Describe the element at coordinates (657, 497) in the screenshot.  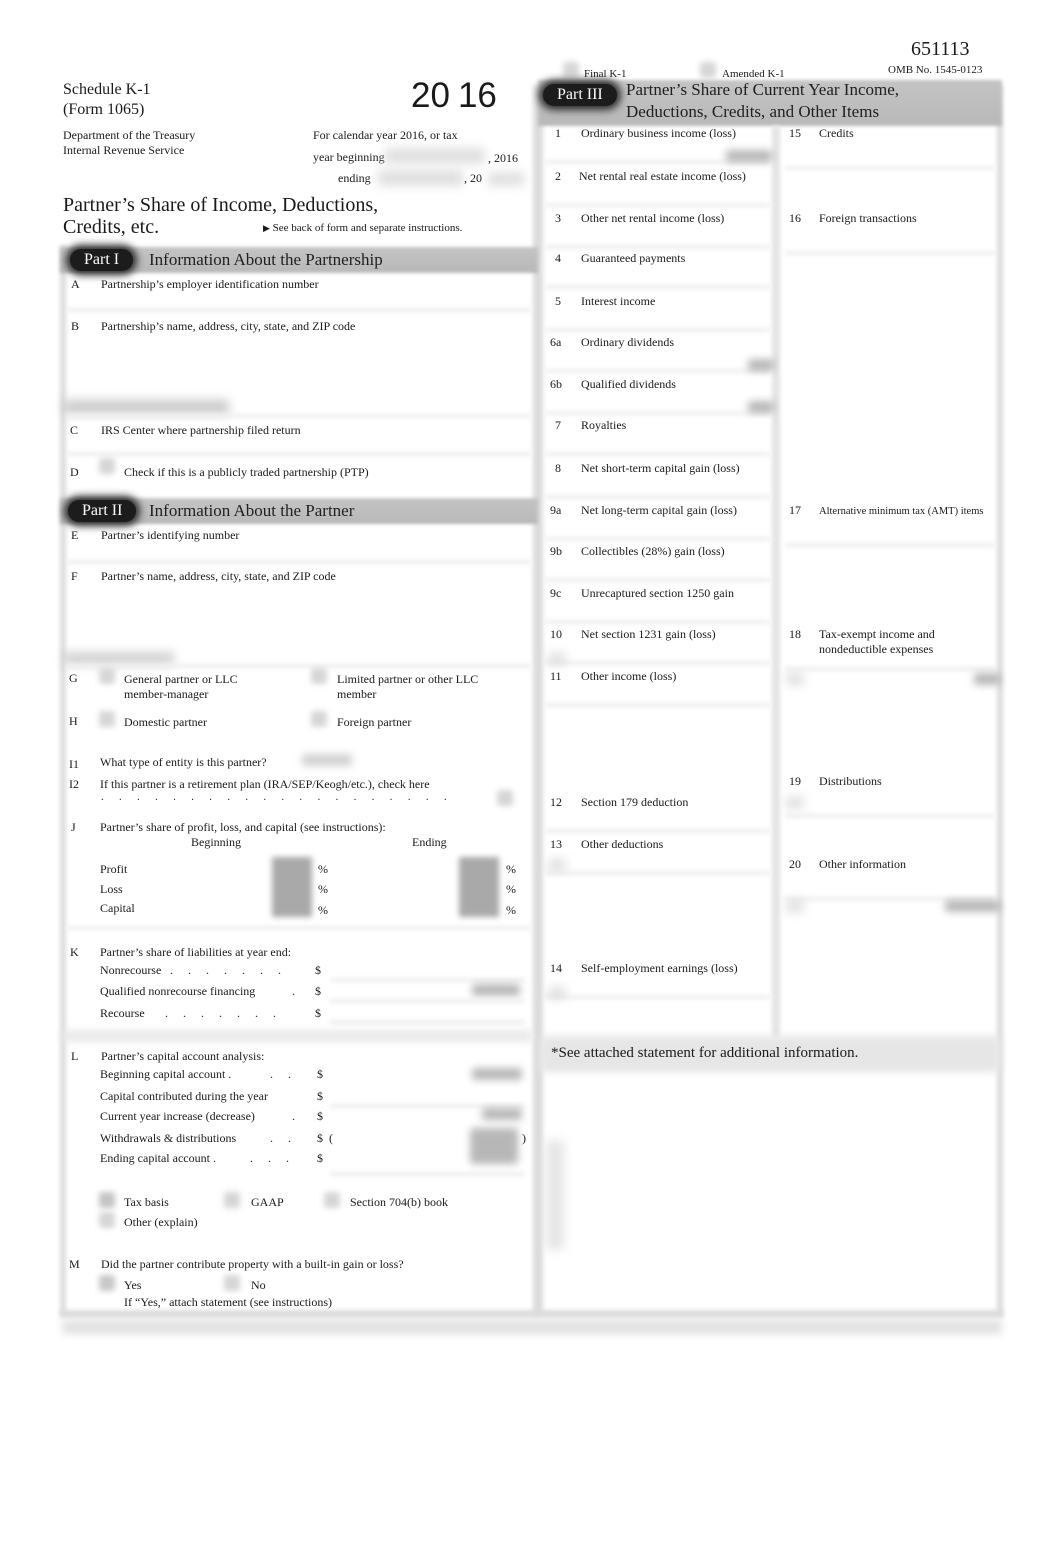
I see `line-8-field` at that location.